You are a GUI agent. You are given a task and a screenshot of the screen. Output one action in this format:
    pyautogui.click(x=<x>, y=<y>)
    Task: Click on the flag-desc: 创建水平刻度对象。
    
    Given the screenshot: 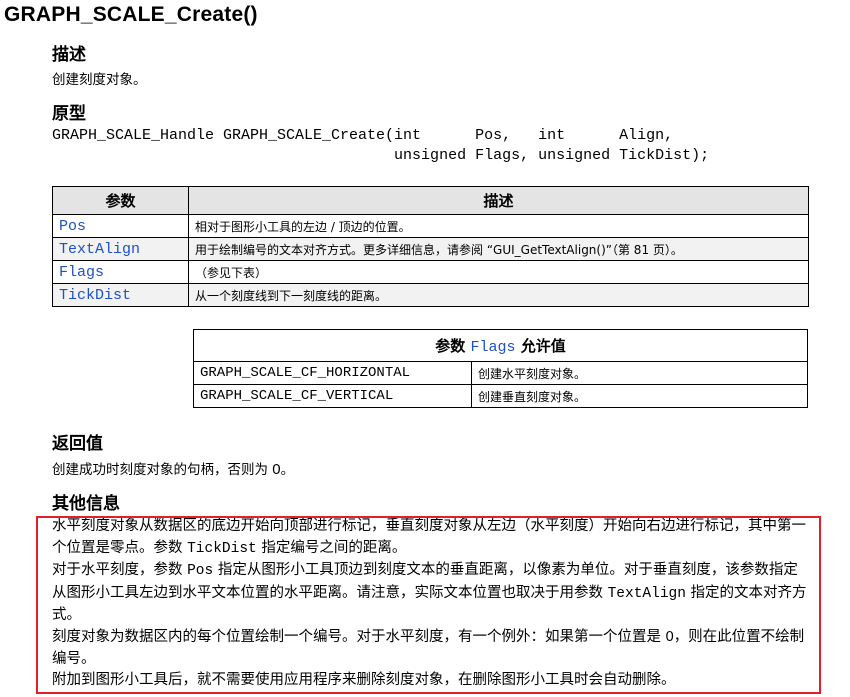 What is the action you would take?
    pyautogui.click(x=639, y=373)
    